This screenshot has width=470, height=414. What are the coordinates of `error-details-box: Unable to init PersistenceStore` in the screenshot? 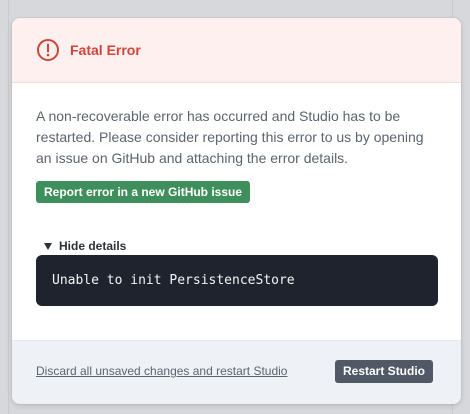 It's located at (237, 280).